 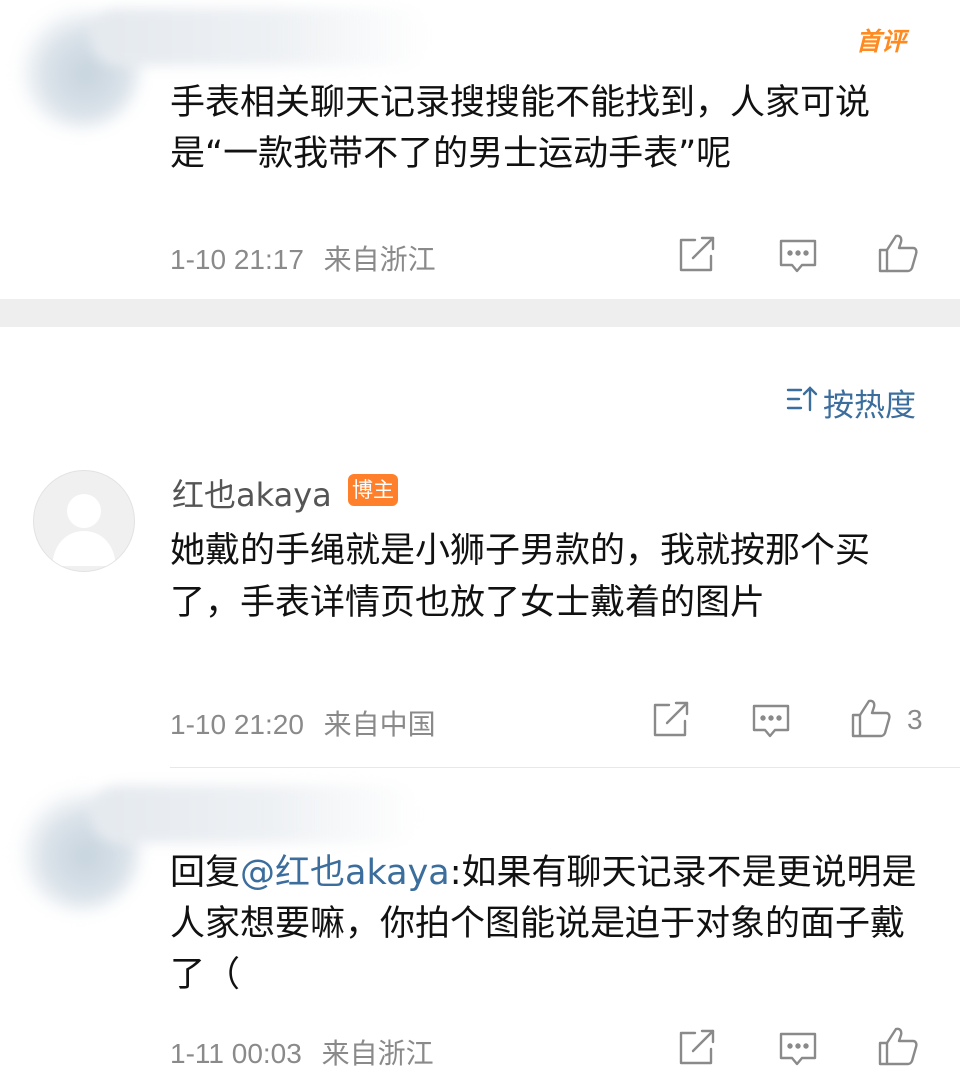 What do you see at coordinates (379, 724) in the screenshot?
I see `comment-location: 来自中国` at bounding box center [379, 724].